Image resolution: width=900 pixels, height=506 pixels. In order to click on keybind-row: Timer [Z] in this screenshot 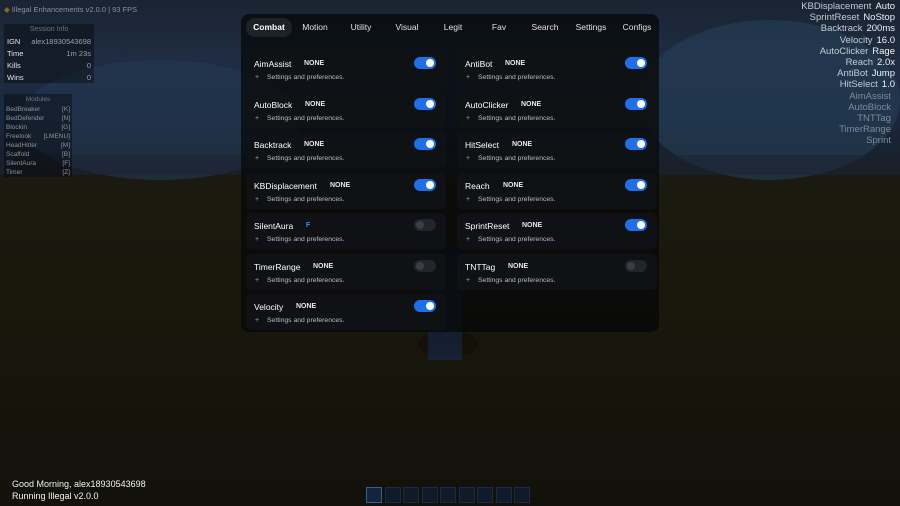, I will do `click(38, 172)`.